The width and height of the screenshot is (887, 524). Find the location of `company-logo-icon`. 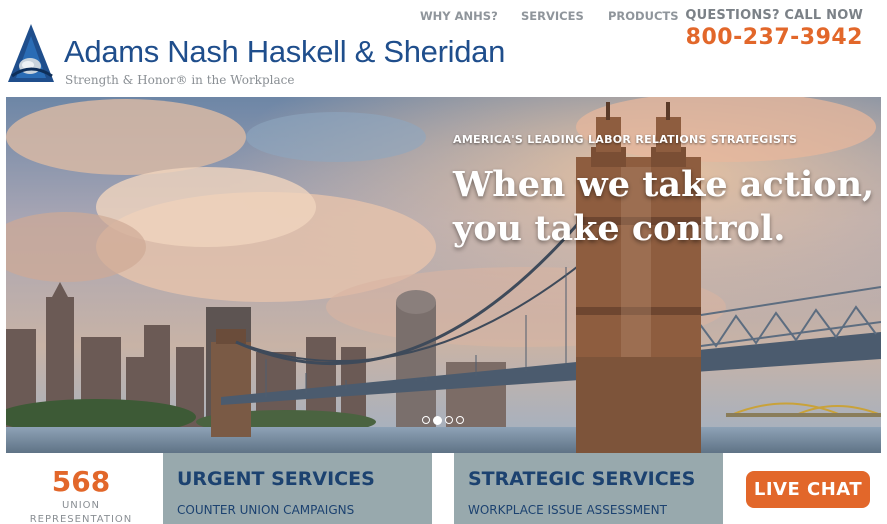

company-logo-icon is located at coordinates (31, 53).